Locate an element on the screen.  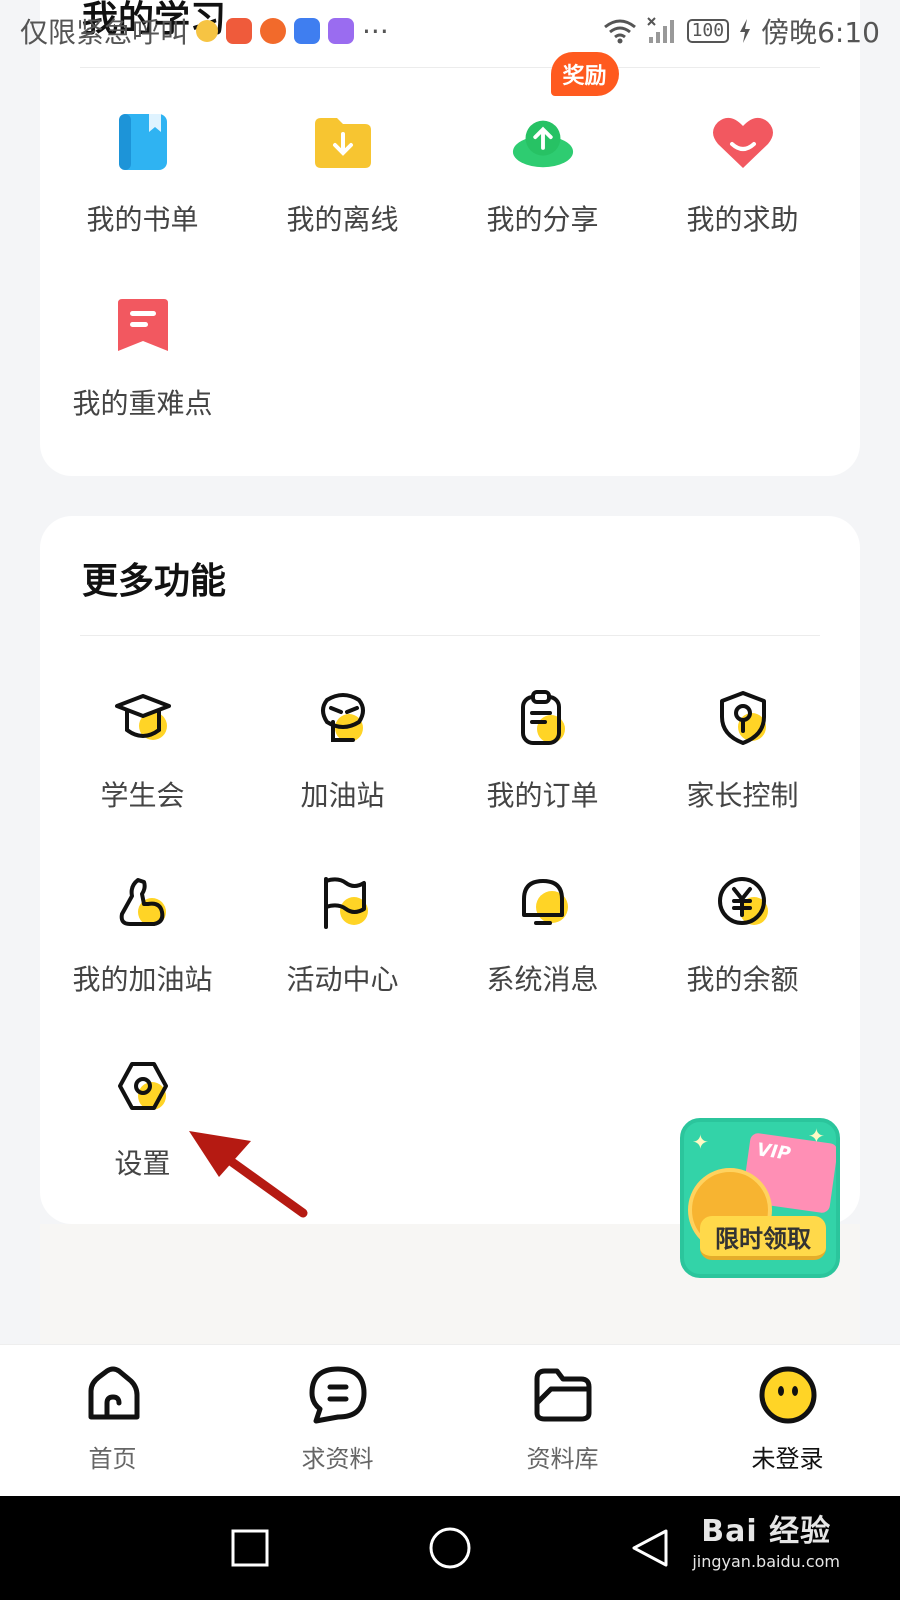
study-item-keypoints: 我的重难点 is located at coordinates (142, 358).